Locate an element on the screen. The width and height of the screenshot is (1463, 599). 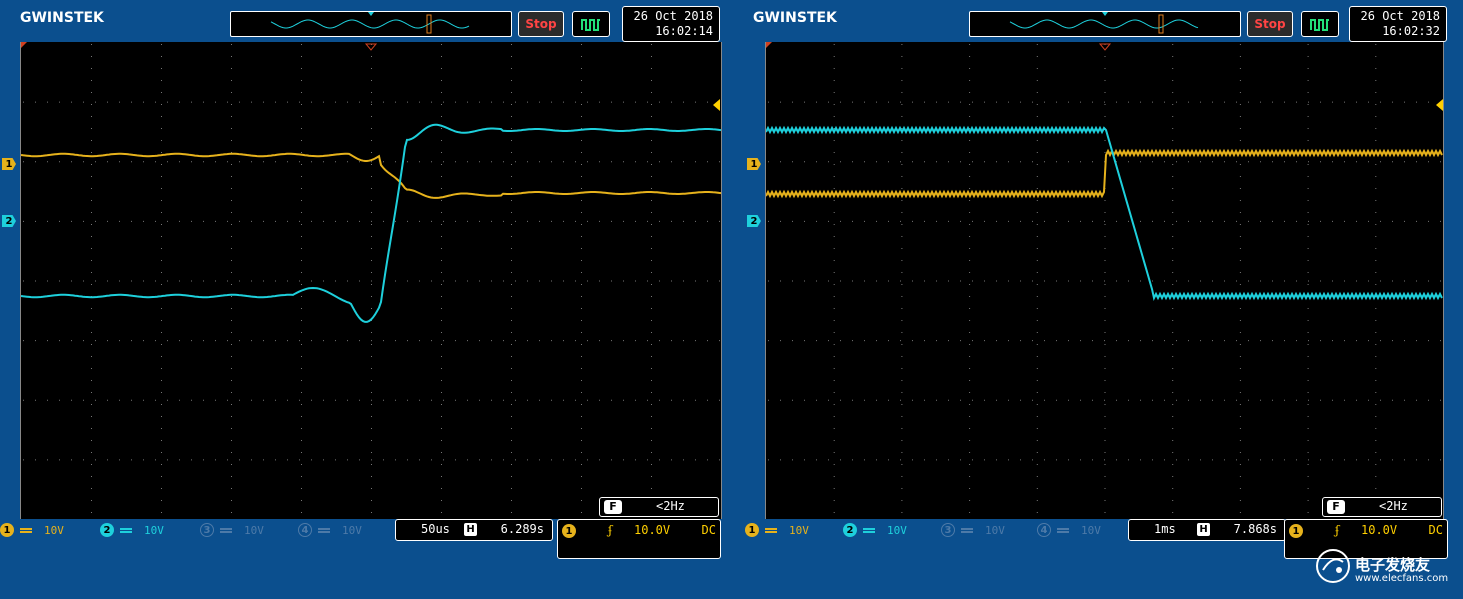
timebase-value: 1ms is located at coordinates (1165, 529).